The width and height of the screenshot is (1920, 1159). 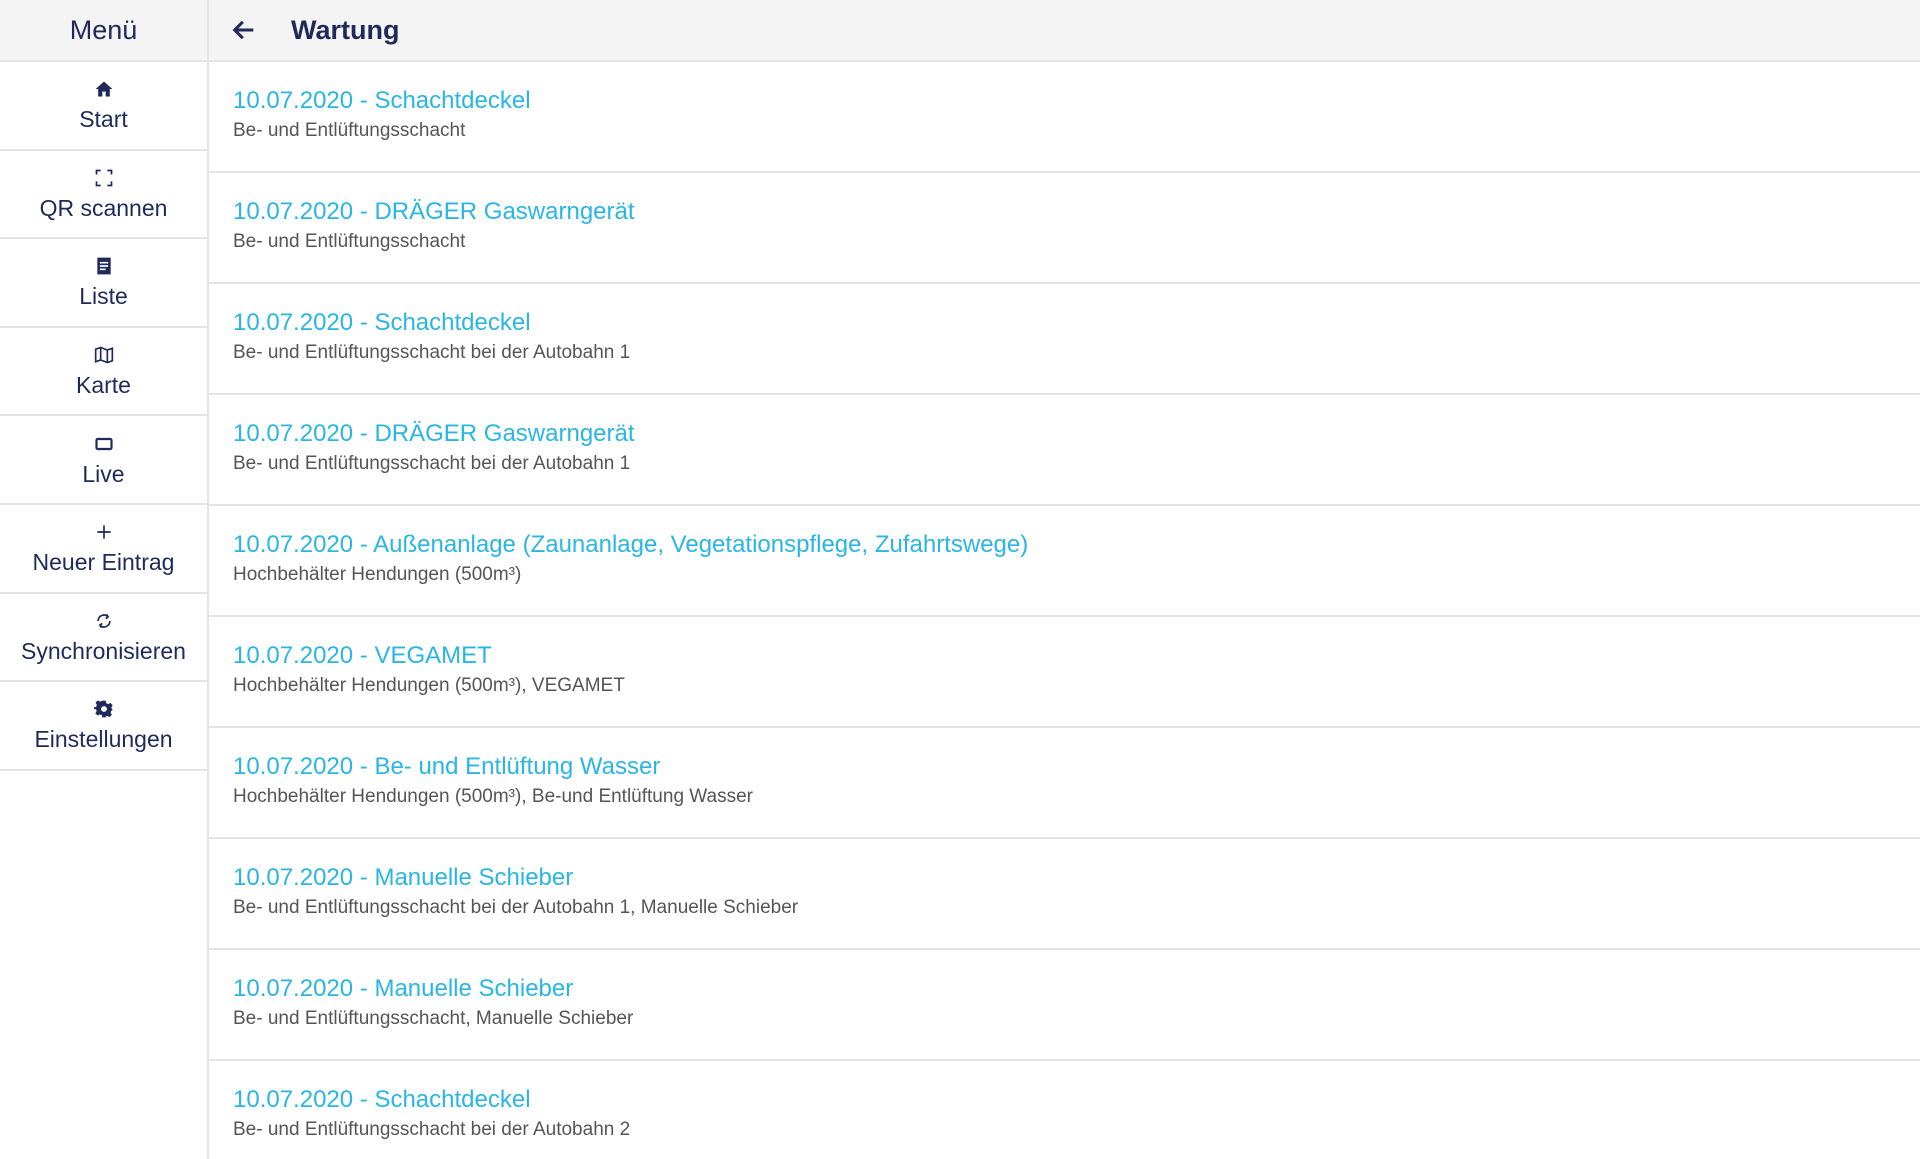 I want to click on sidebar-item-einstellungen: Einstellungen, so click(x=103, y=726).